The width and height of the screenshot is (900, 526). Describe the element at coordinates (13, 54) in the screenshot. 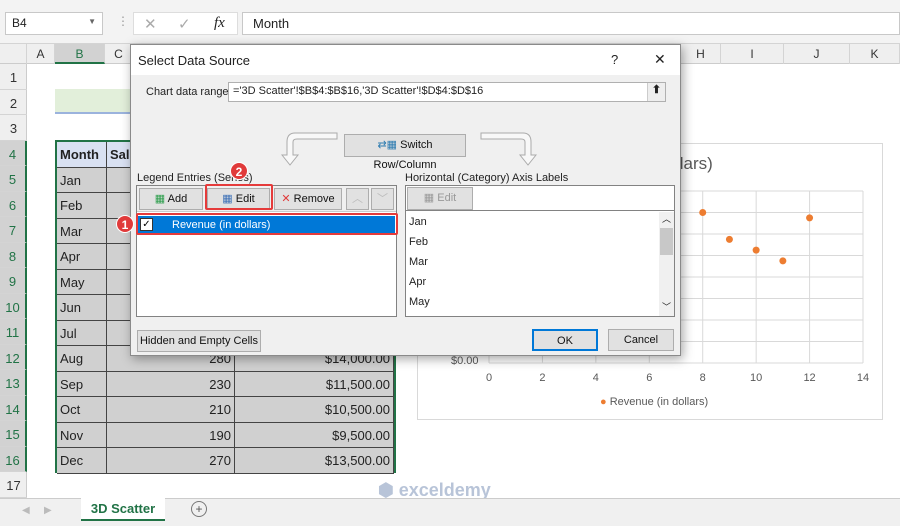

I see `select-all` at that location.